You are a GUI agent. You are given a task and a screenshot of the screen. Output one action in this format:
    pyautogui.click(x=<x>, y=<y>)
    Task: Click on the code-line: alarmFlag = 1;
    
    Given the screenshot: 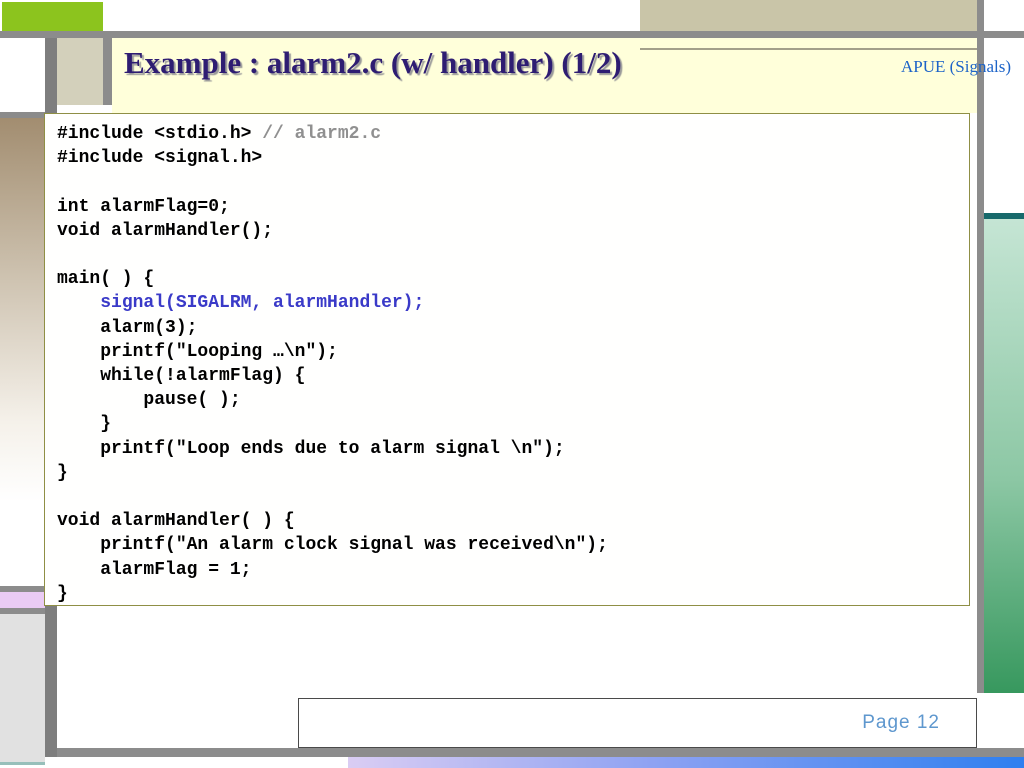 What is the action you would take?
    pyautogui.click(x=513, y=570)
    